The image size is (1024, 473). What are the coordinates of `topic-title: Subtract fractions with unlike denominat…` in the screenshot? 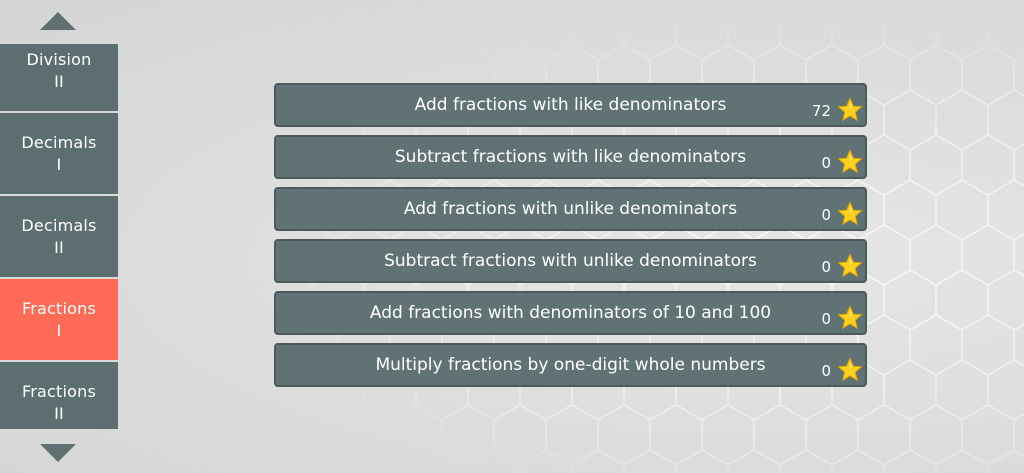 It's located at (570, 261).